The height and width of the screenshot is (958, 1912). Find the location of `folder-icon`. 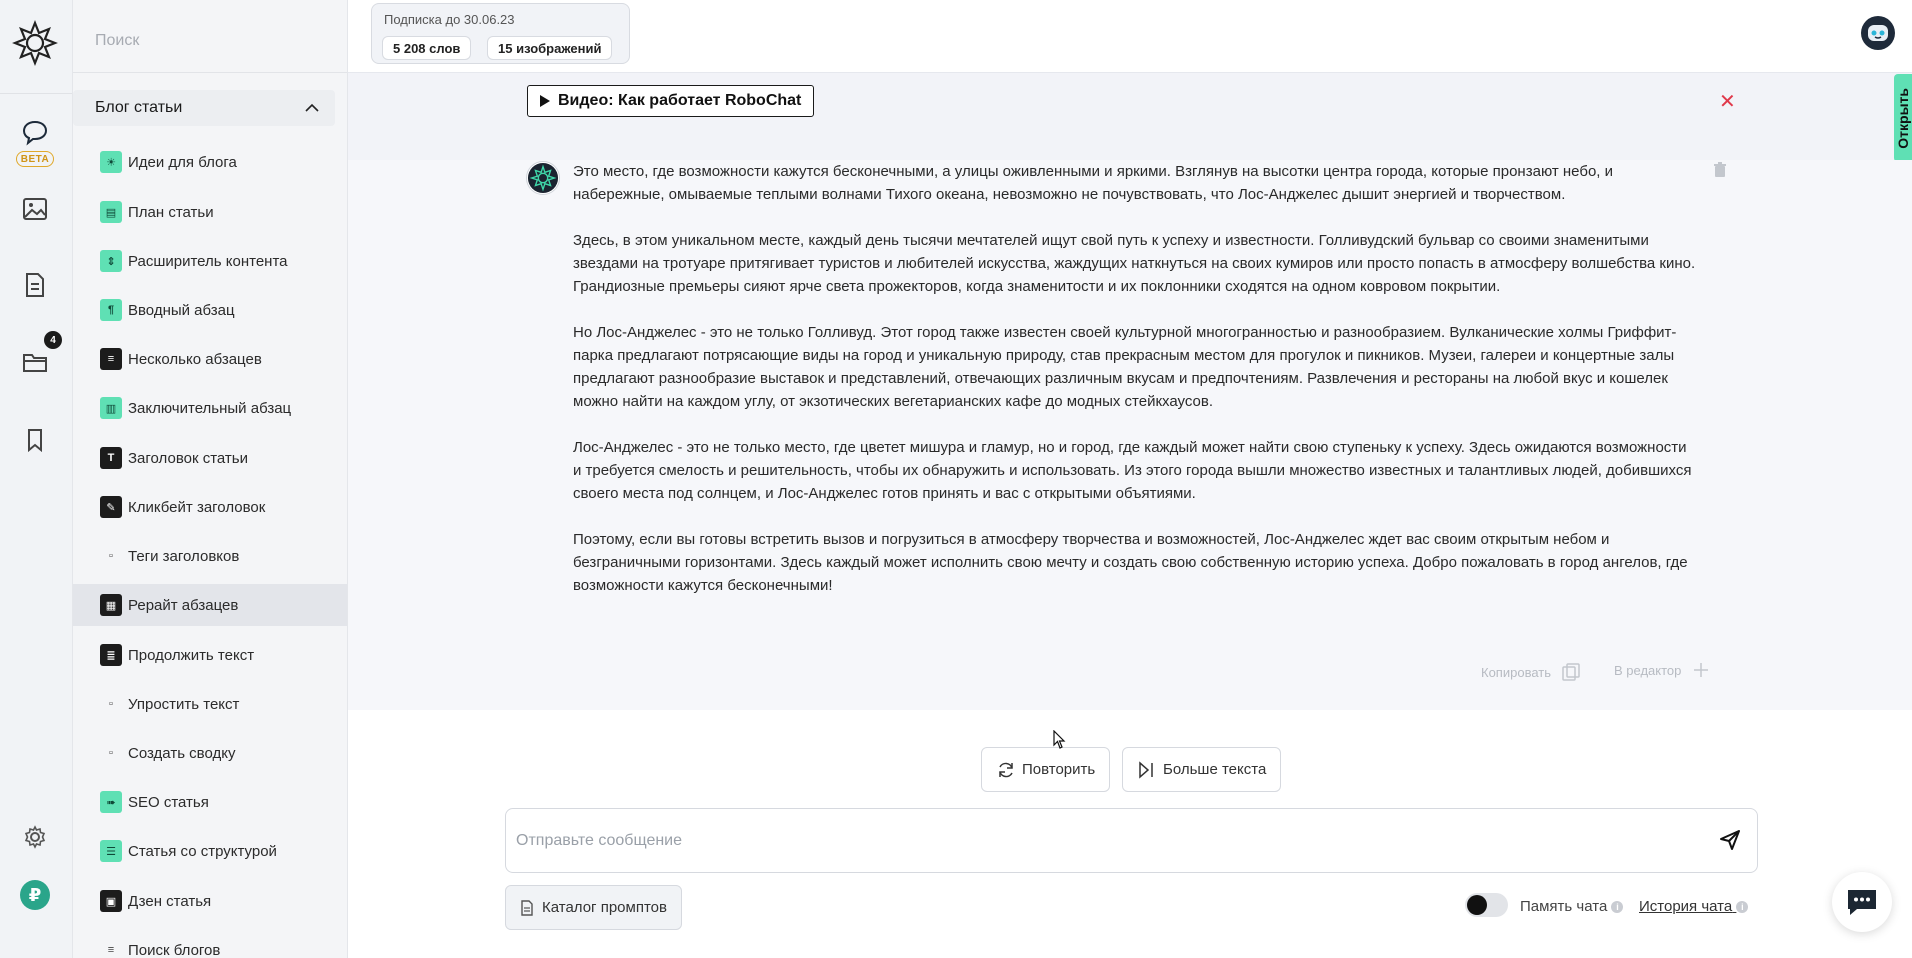

folder-icon is located at coordinates (35, 362).